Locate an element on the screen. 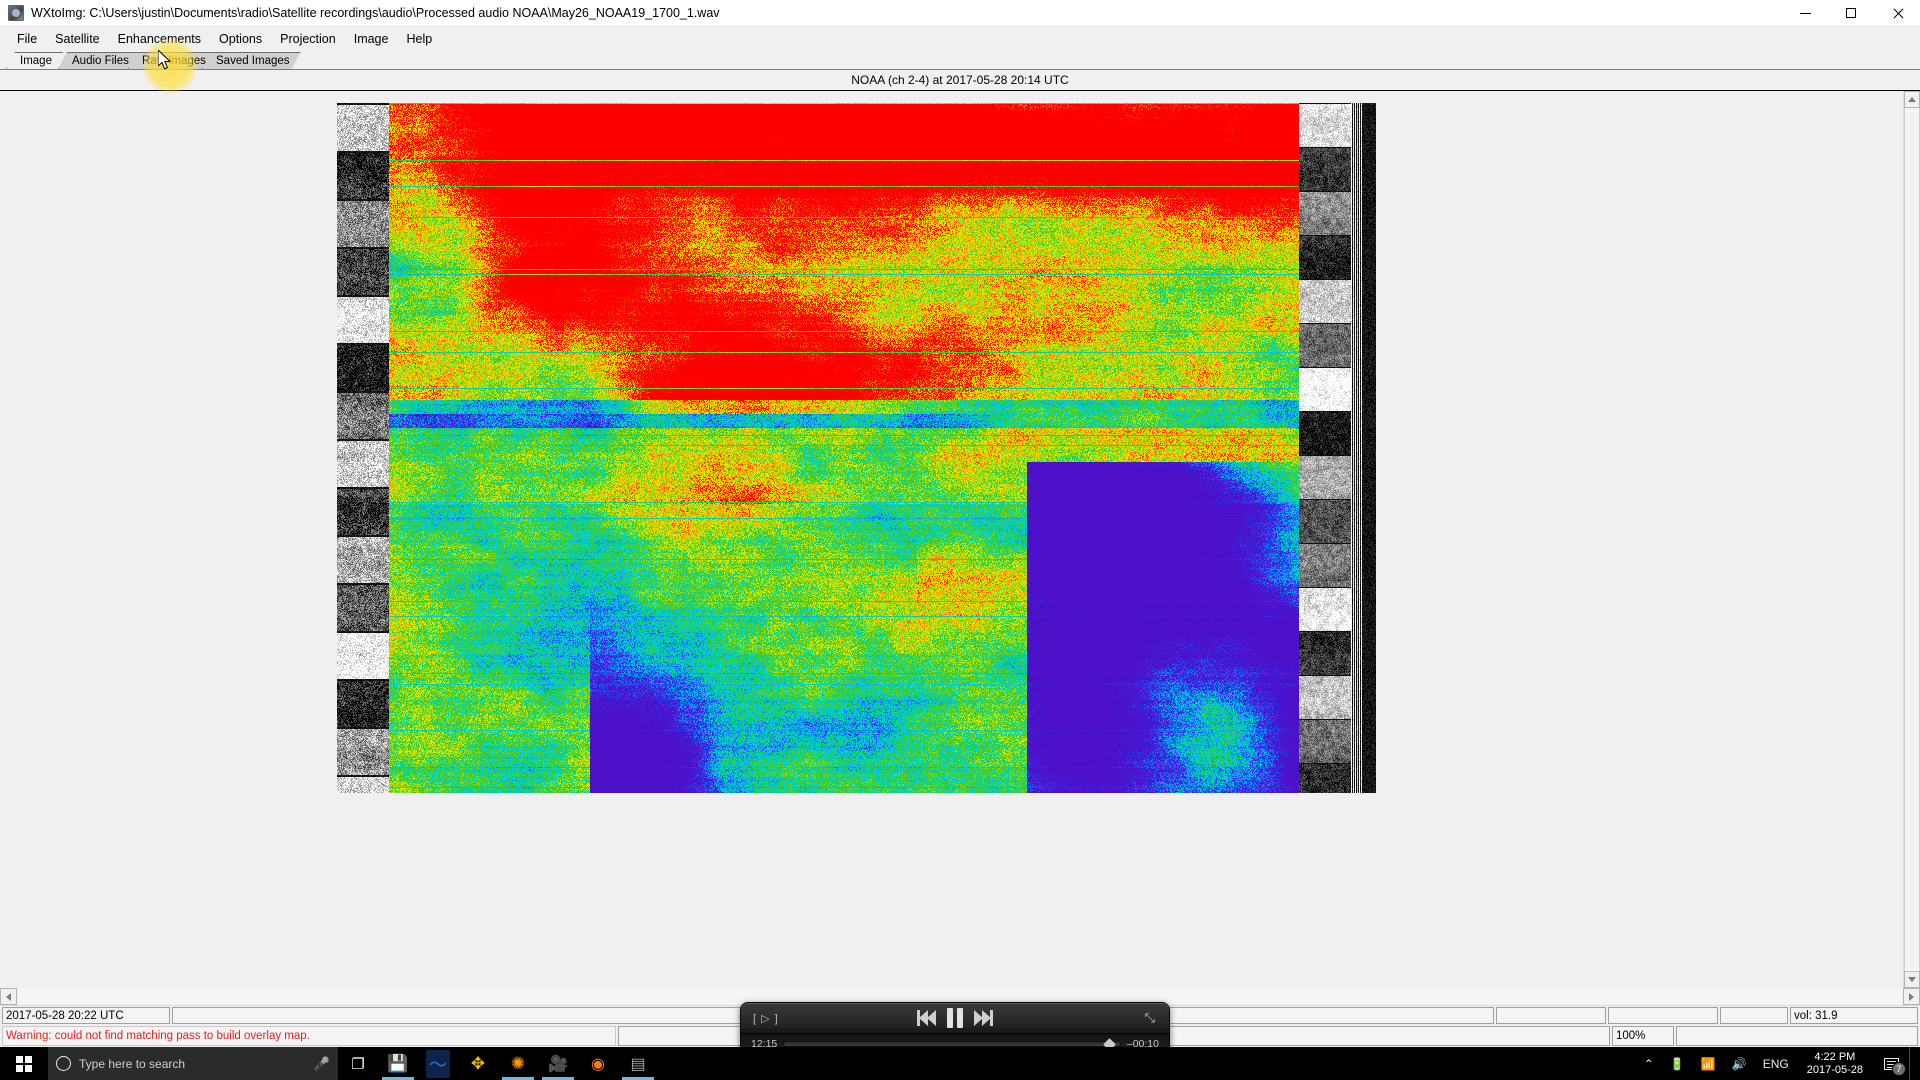  cortana-circle-icon is located at coordinates (63, 1063).